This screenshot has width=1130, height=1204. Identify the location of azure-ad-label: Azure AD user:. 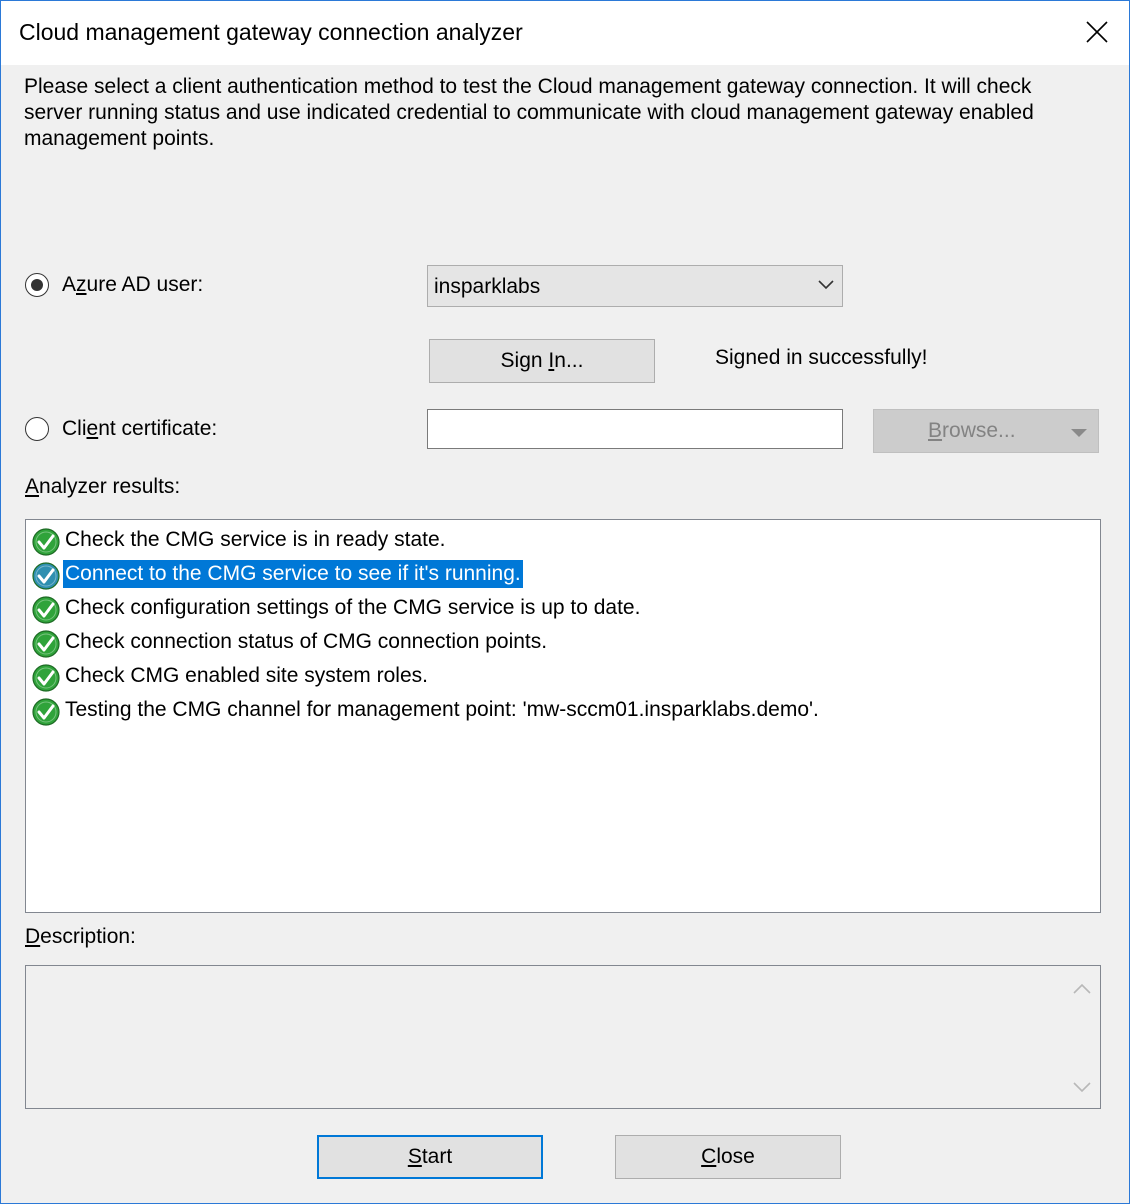
(133, 284).